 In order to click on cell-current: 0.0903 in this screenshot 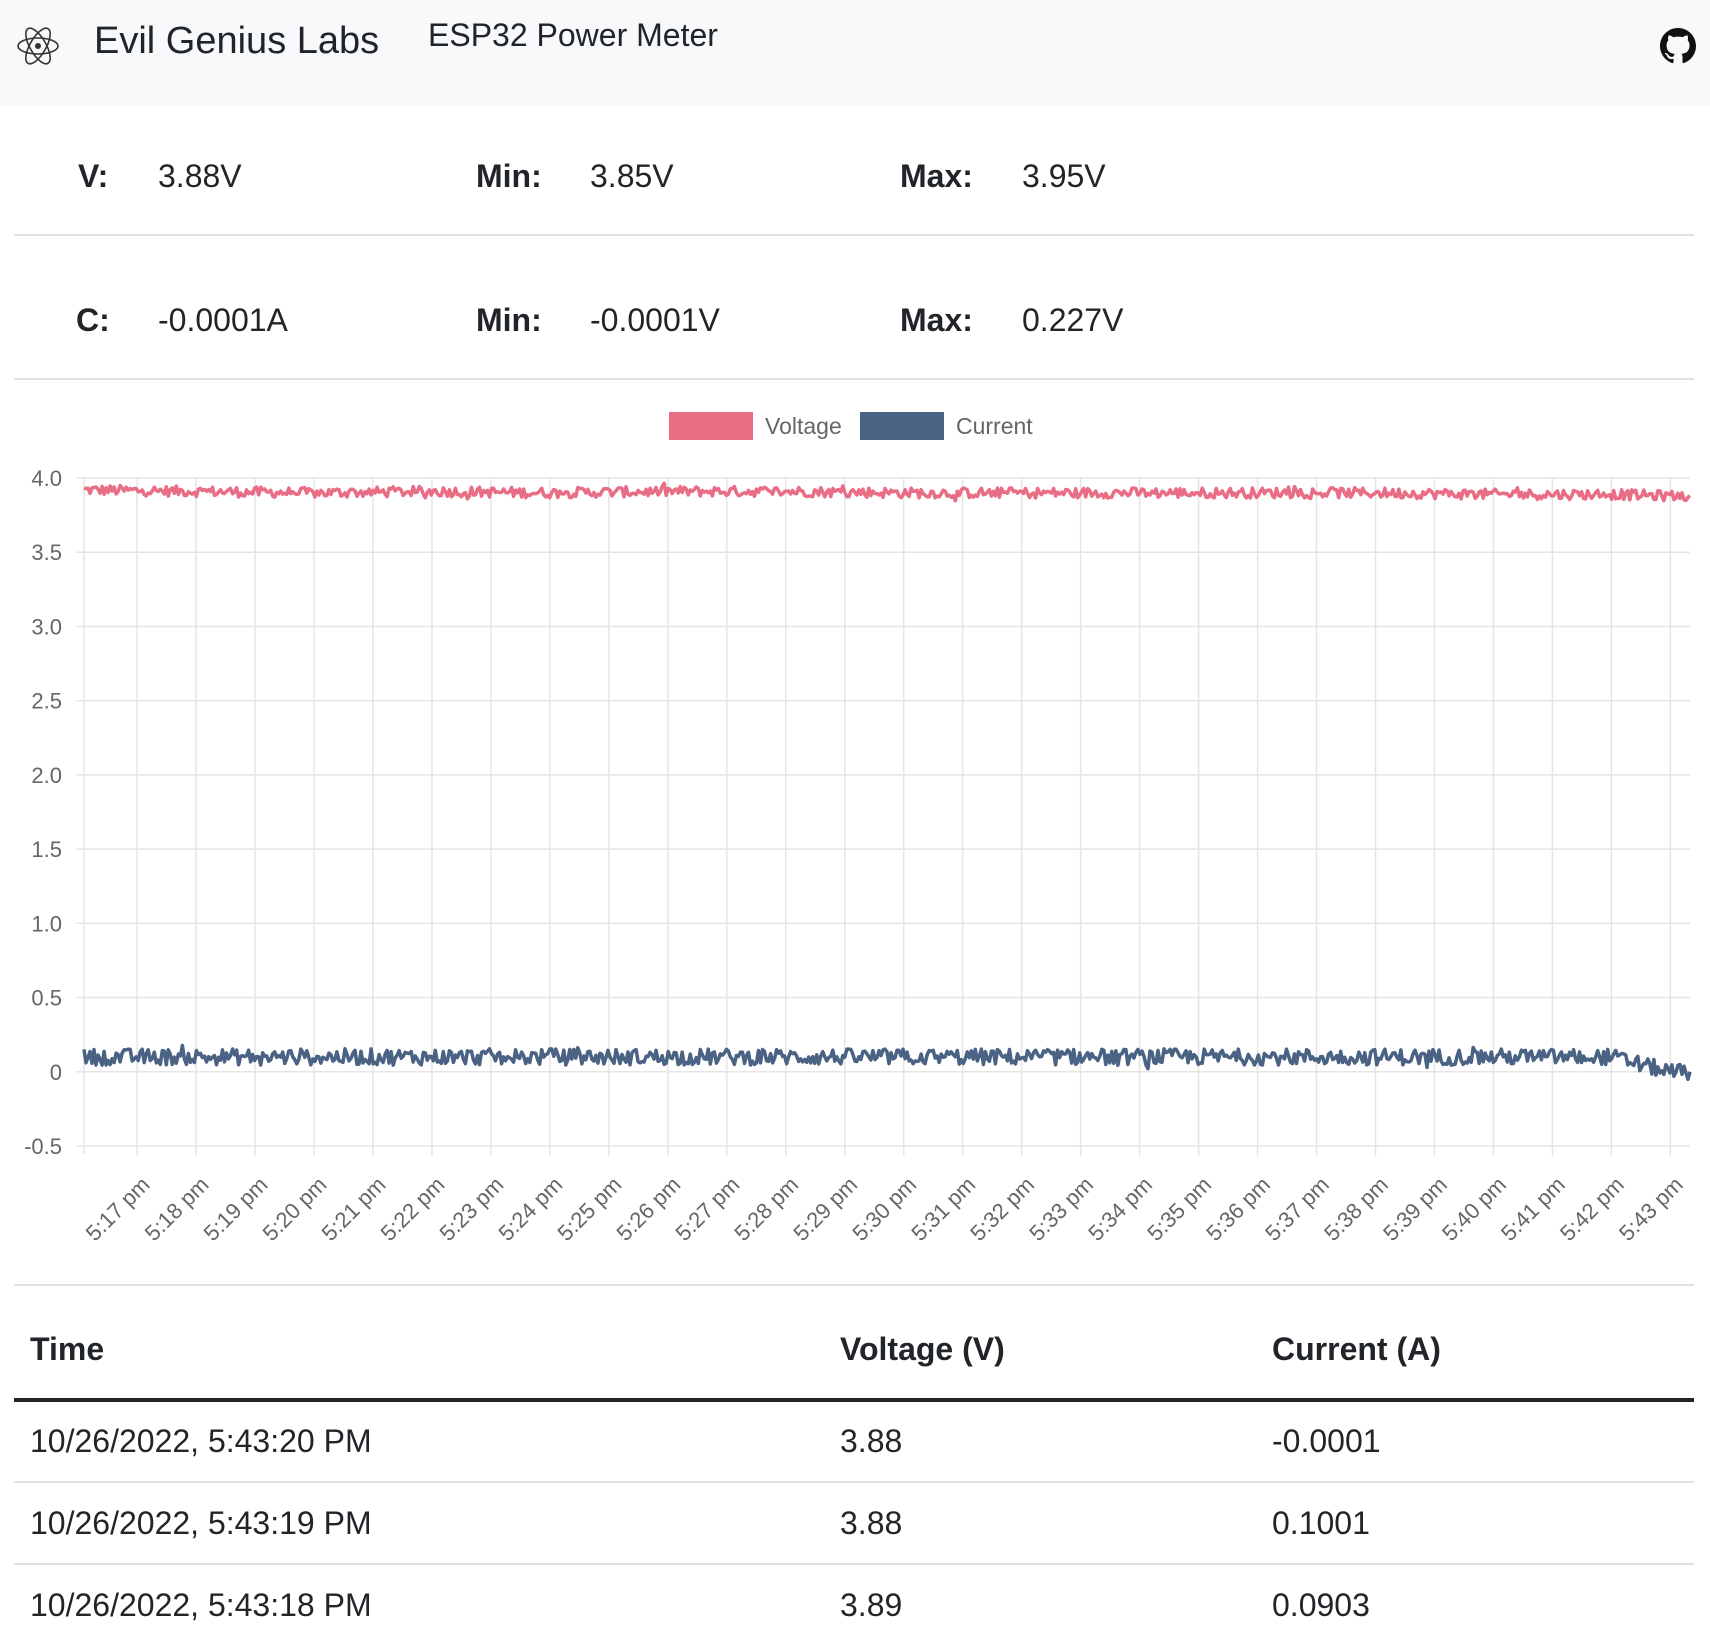, I will do `click(1475, 1604)`.